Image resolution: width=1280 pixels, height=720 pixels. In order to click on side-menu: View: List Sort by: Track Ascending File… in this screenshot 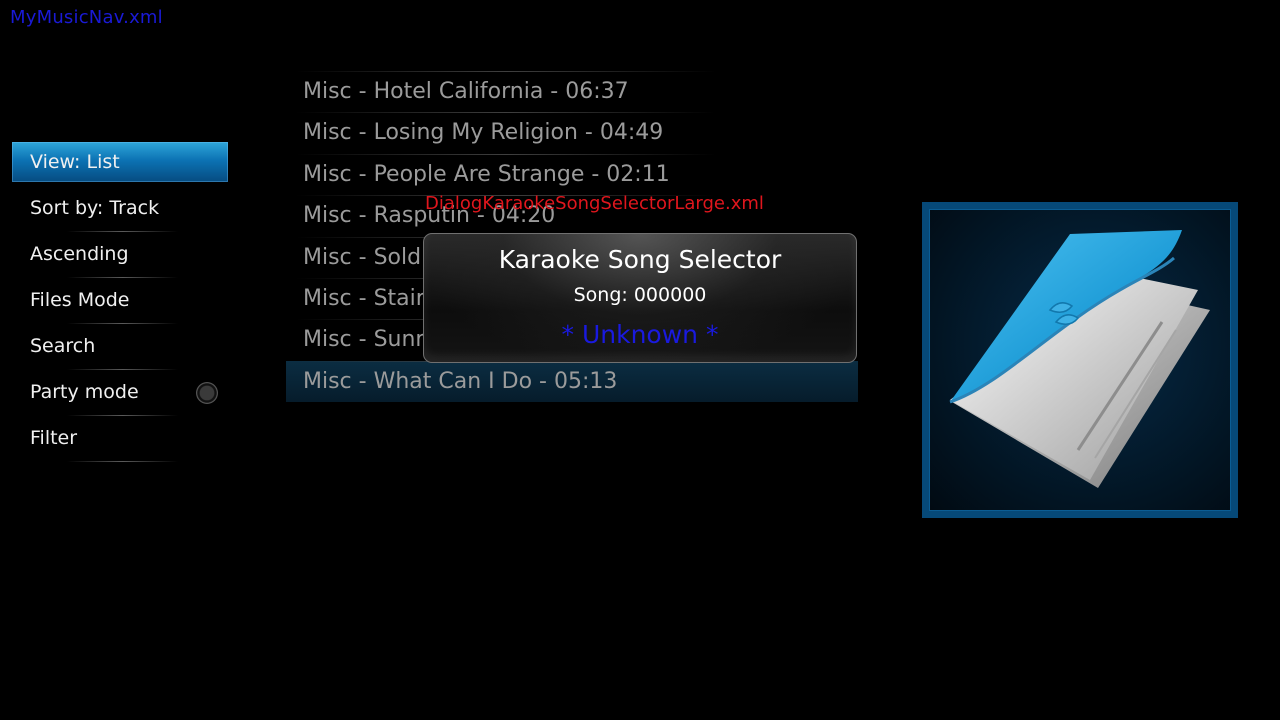, I will do `click(120, 303)`.